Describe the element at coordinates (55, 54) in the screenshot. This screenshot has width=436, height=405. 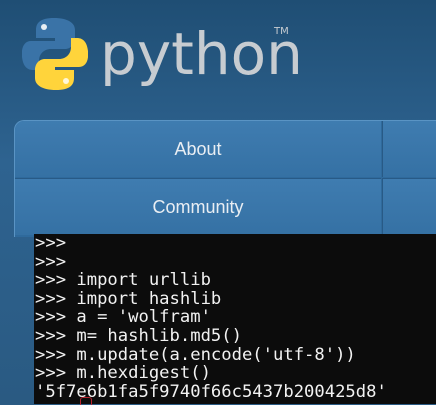
I see `python-snake-icon` at that location.